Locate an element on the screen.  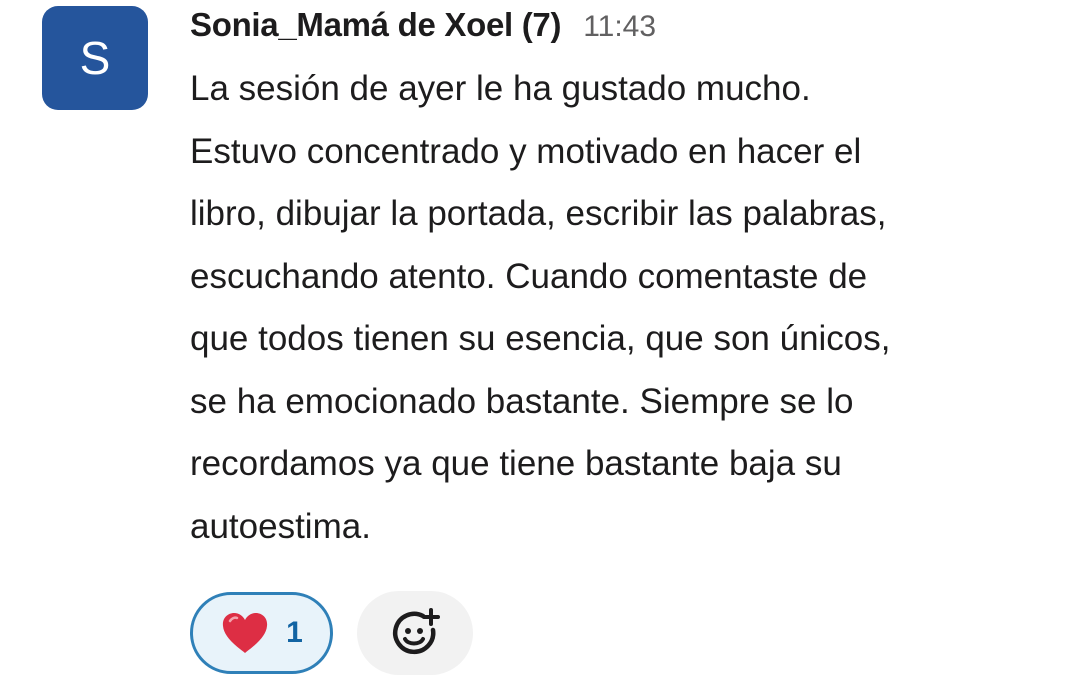
message-line: escuchando atento. Cuando comentaste de is located at coordinates (529, 276).